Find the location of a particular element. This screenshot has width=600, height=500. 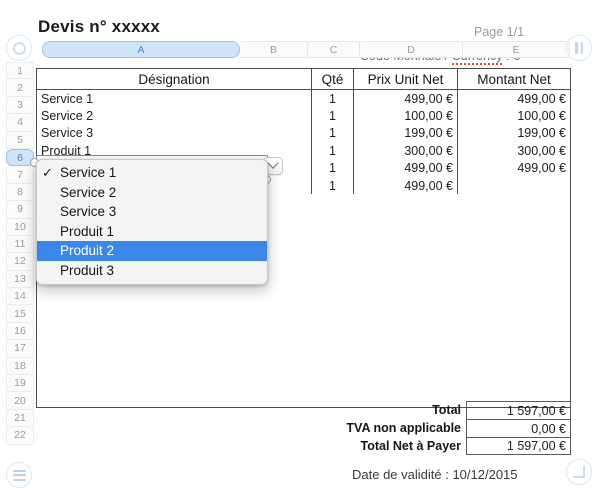

chevron-down-icon is located at coordinates (273, 163).